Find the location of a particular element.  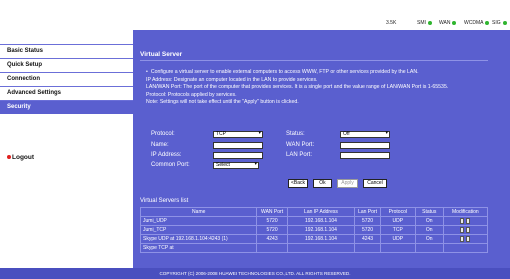

sig-led-icon is located at coordinates (504, 22).